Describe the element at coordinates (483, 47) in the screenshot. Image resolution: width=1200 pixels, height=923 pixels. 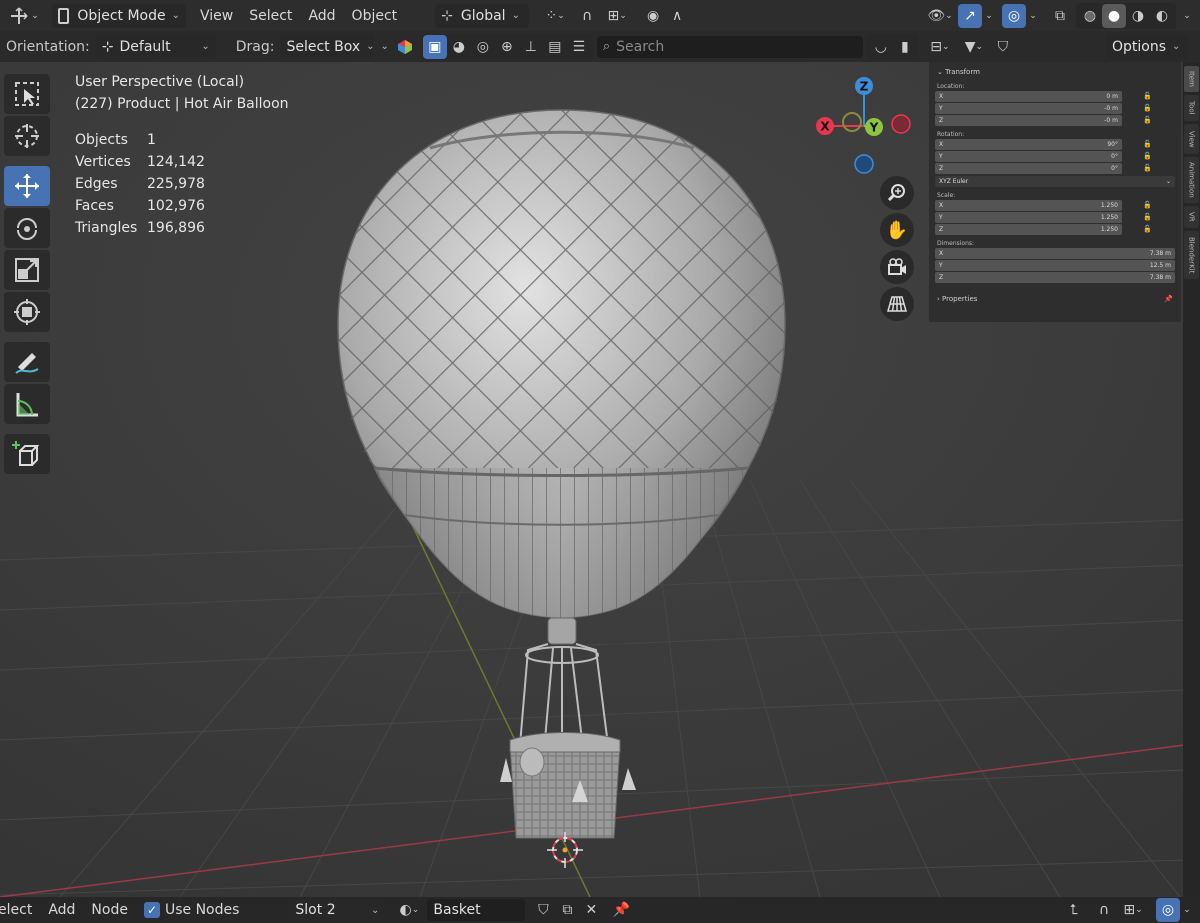
I see `filter-world-icon: ◎` at that location.